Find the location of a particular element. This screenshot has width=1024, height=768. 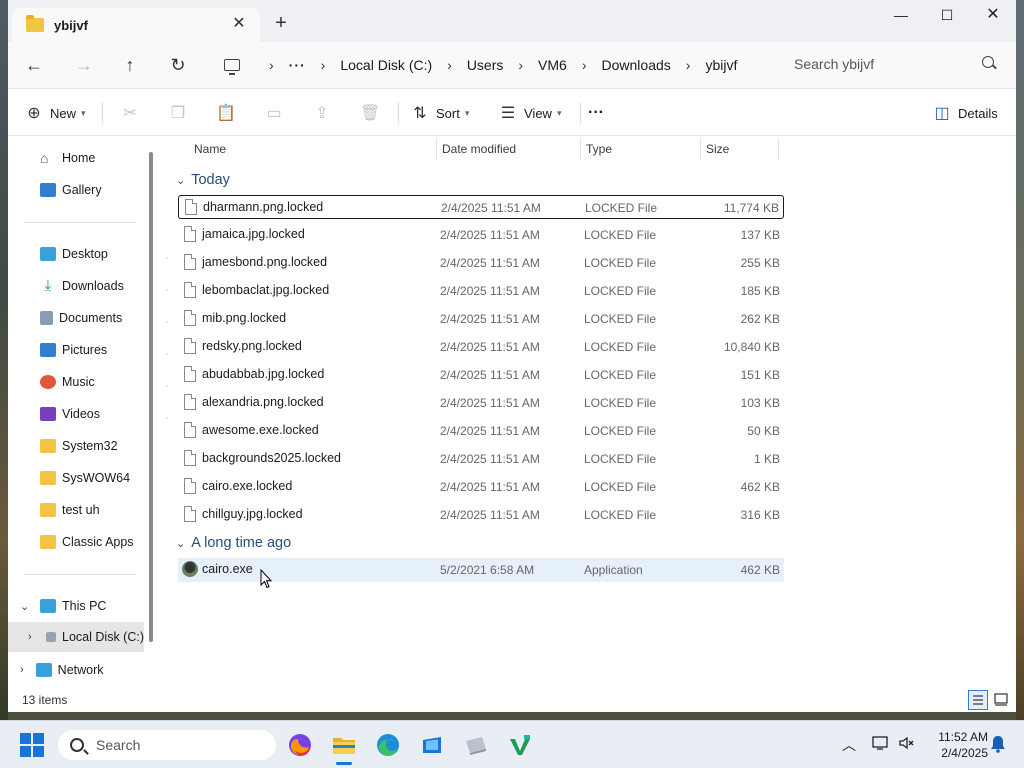

tiles-view-button is located at coordinates (1002, 700).